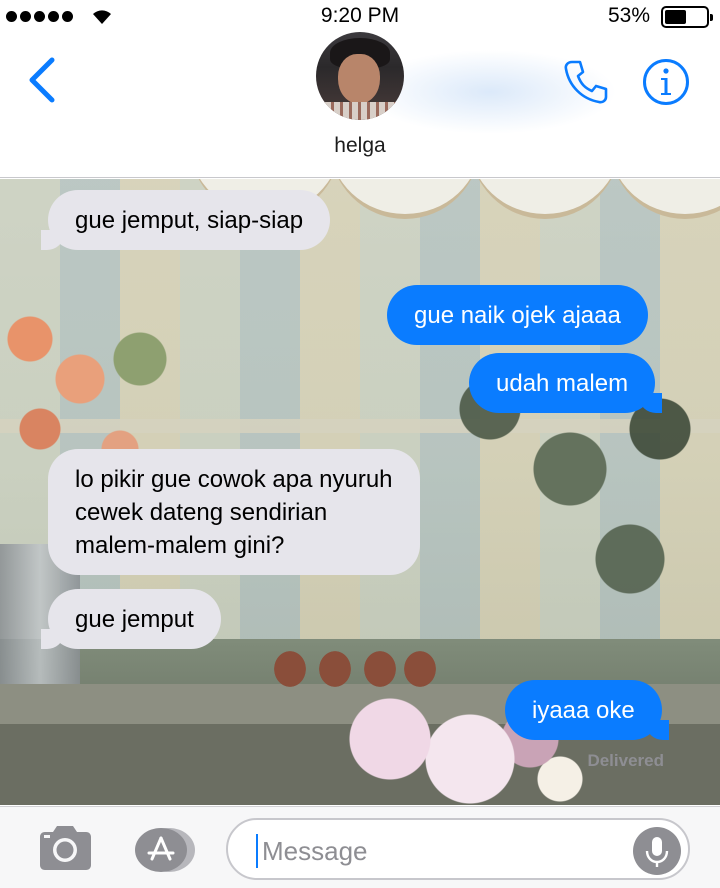 The image size is (720, 888). I want to click on contact-name: helga, so click(360, 146).